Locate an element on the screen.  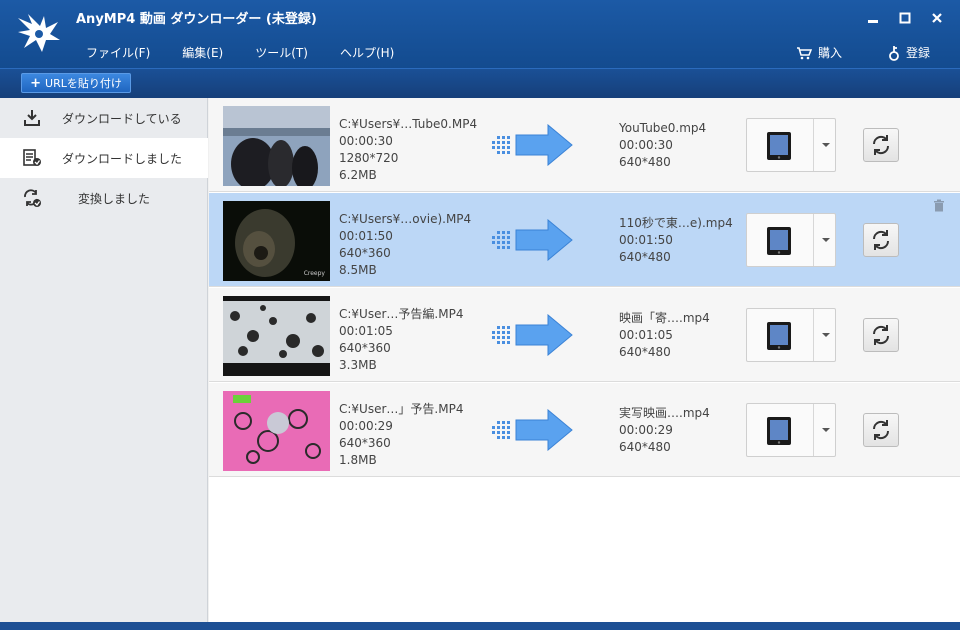
output-name: 映画「寄….mp4 is located at coordinates (664, 318).